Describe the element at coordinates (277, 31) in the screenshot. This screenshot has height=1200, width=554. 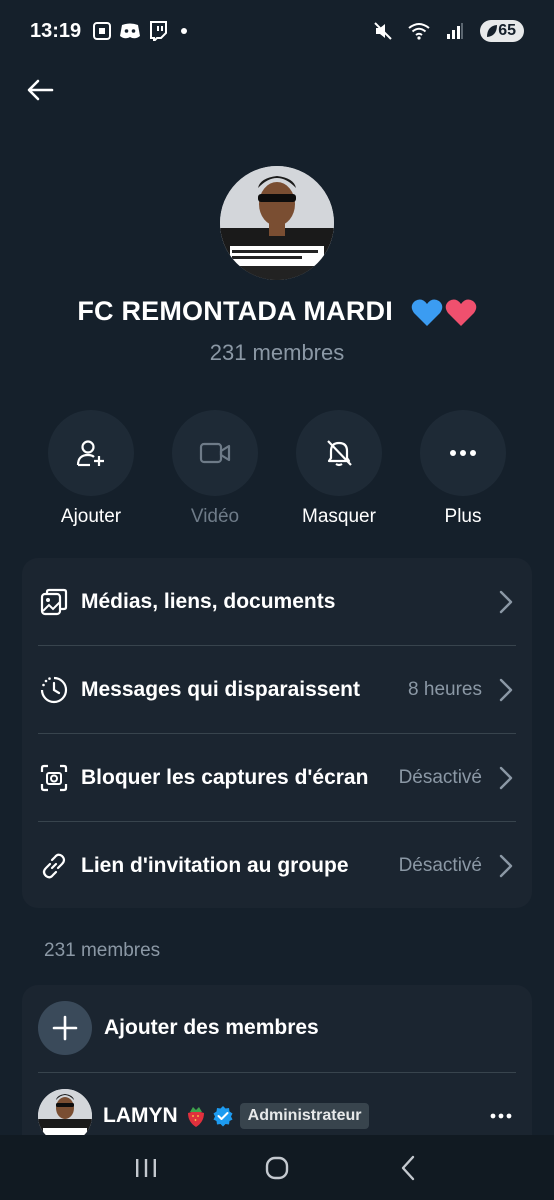
I see `status-bar: 13:19 65` at that location.